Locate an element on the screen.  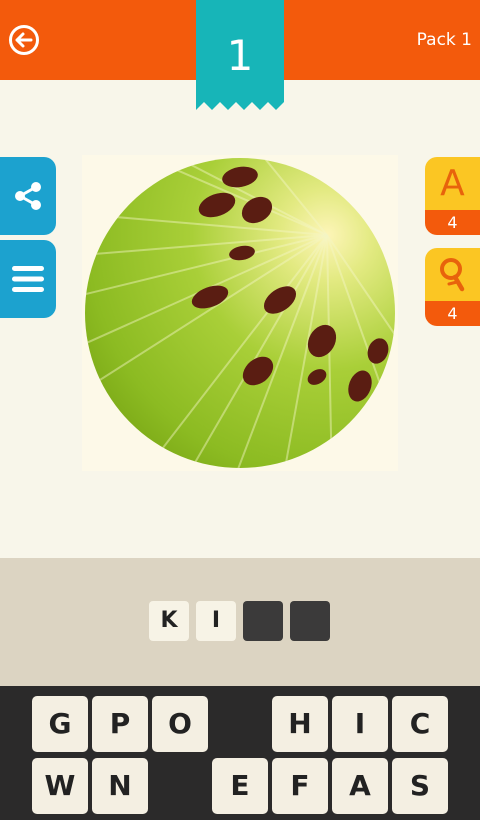
reveal-letter-count: 4 is located at coordinates (452, 222).